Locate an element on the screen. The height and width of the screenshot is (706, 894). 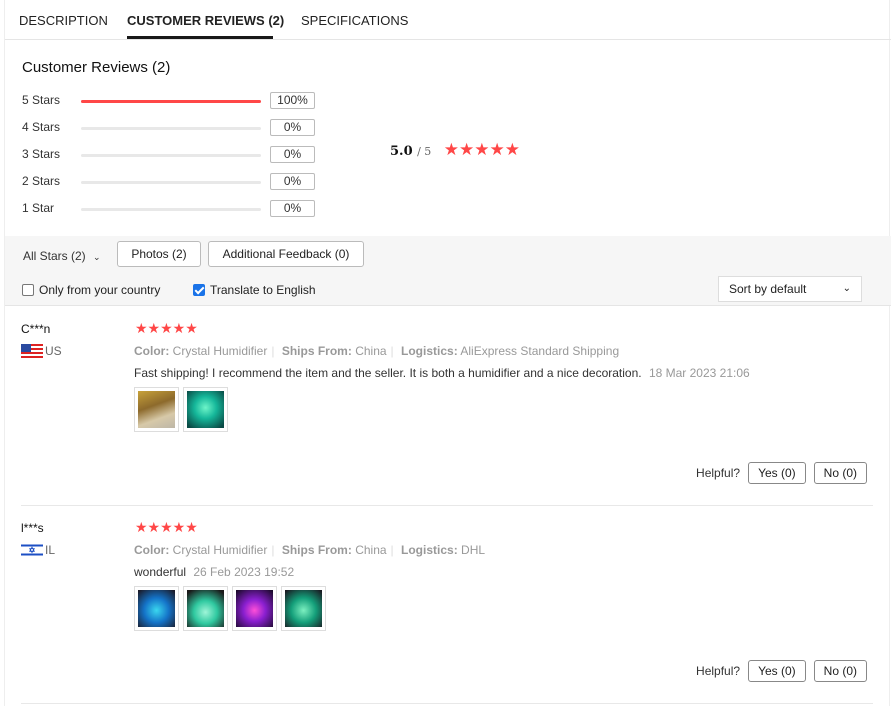
translate-label: Translate to English is located at coordinates (263, 290).